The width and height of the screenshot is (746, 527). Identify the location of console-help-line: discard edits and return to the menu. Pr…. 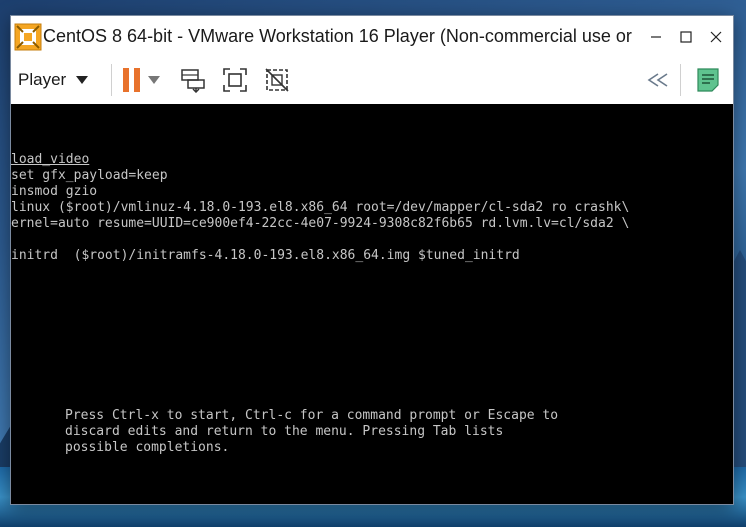
(284, 431).